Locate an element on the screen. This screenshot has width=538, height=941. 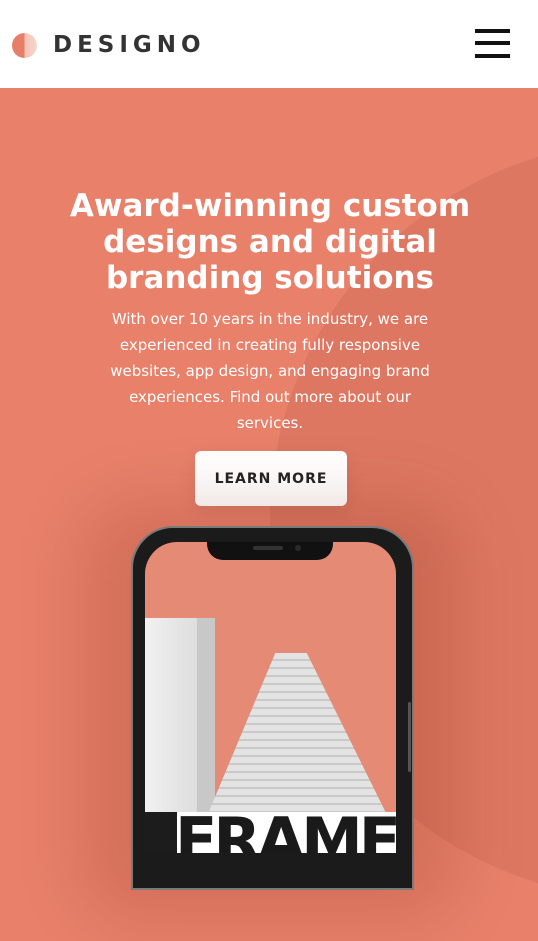
learn-more-button: LEARN MORE is located at coordinates (271, 478).